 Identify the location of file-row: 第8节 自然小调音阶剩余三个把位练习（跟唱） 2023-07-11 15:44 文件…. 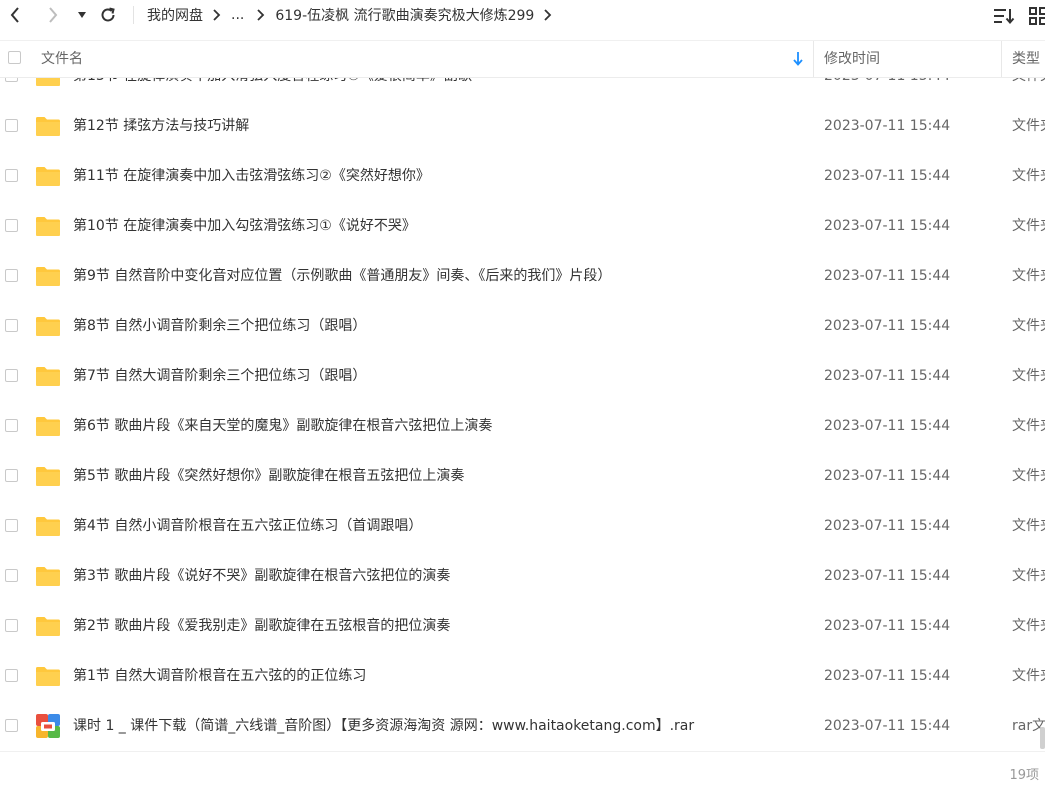
(522, 326).